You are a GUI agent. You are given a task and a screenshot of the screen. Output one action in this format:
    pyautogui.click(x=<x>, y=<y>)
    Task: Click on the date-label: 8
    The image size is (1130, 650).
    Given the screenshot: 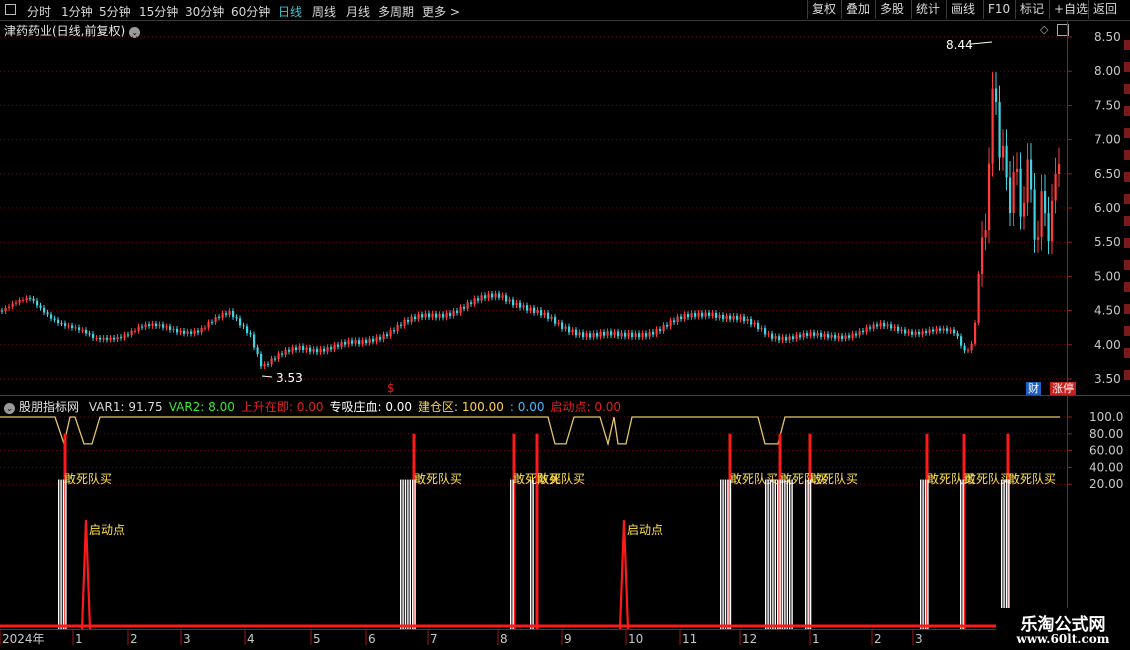 What is the action you would take?
    pyautogui.click(x=504, y=639)
    